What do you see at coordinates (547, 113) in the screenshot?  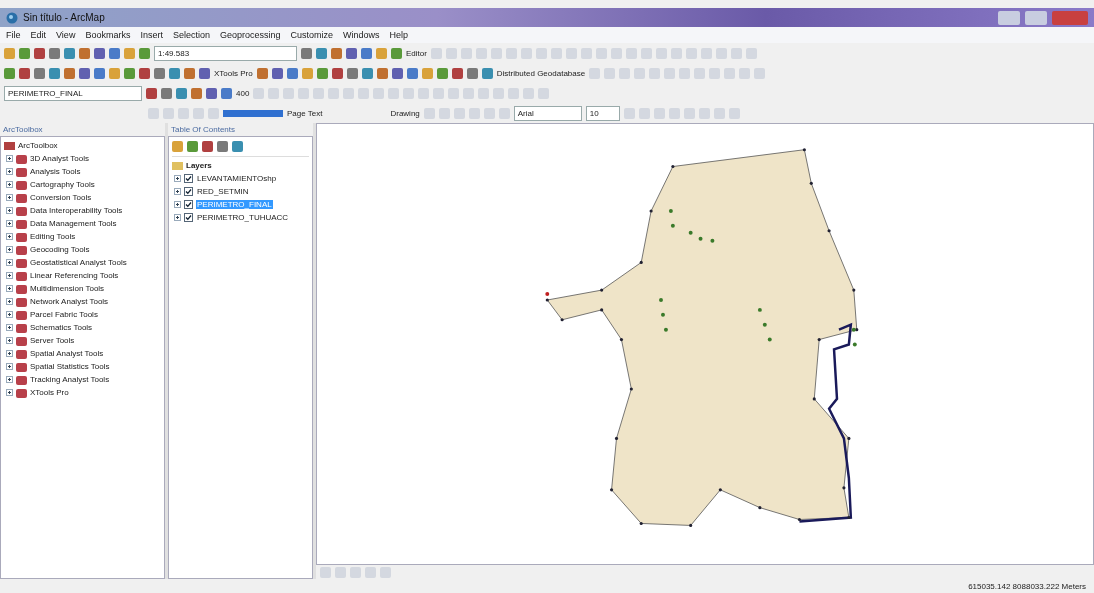 I see `font-dropdown: Arial` at bounding box center [547, 113].